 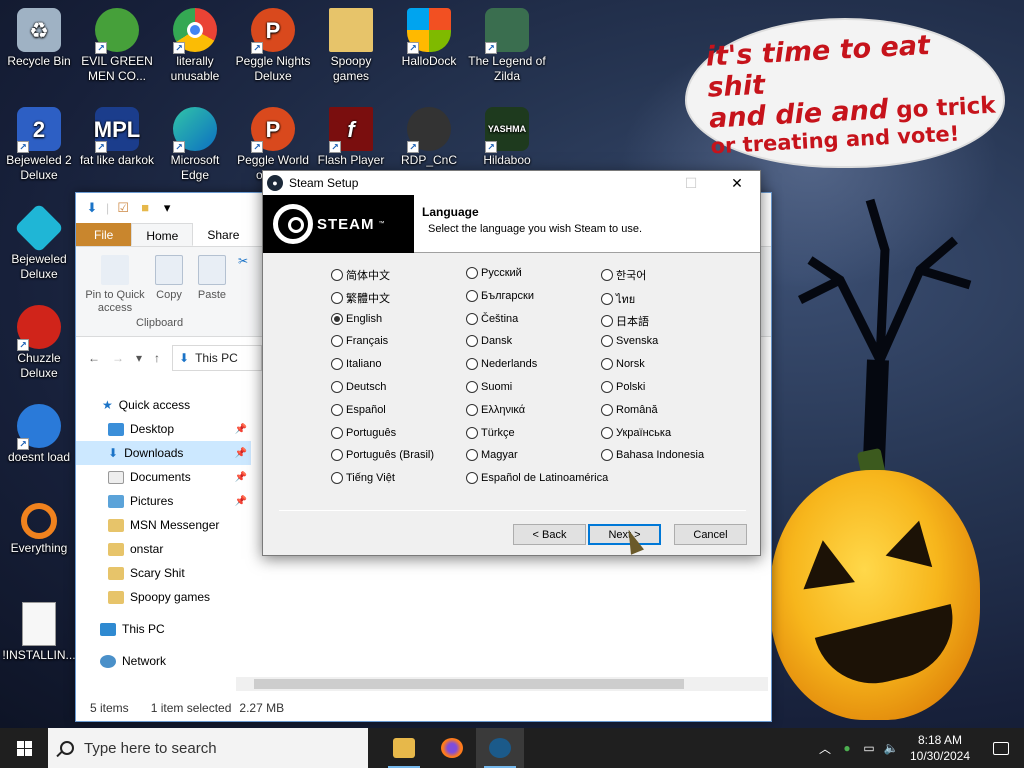 What do you see at coordinates (636, 432) in the screenshot?
I see `language-option: Українська` at bounding box center [636, 432].